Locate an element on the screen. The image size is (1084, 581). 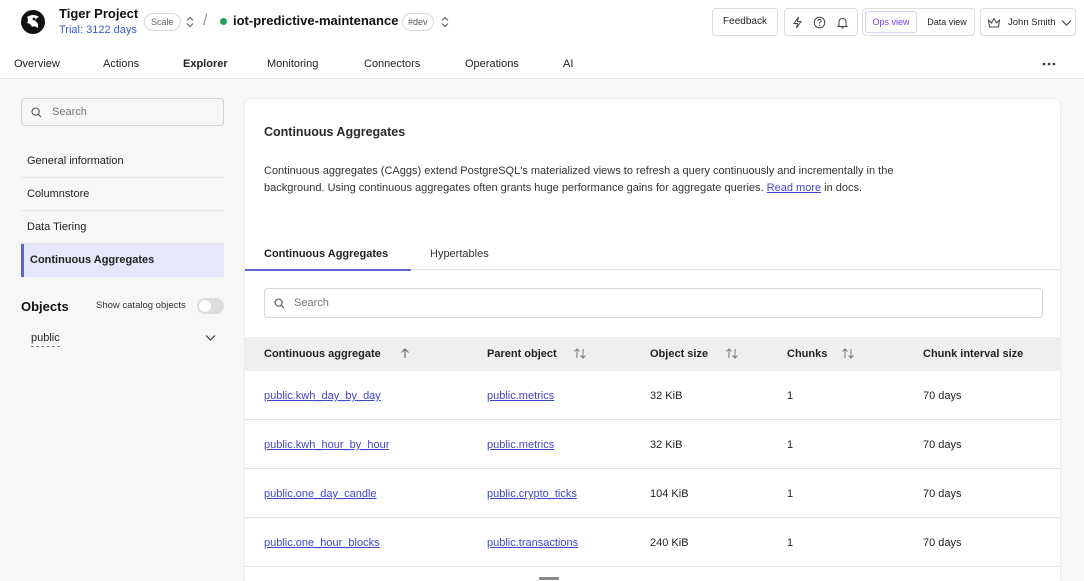
object-size-cell: 240 KiB is located at coordinates (669, 543).